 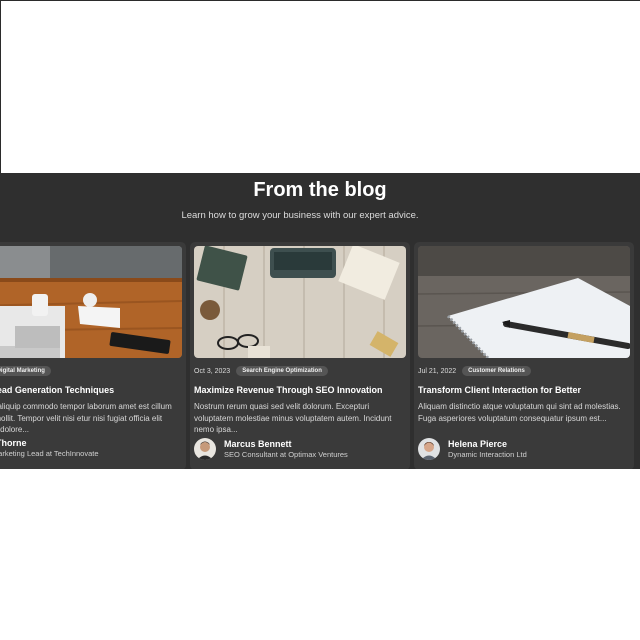 I want to click on author-name: Marcus Bennett, so click(x=258, y=443).